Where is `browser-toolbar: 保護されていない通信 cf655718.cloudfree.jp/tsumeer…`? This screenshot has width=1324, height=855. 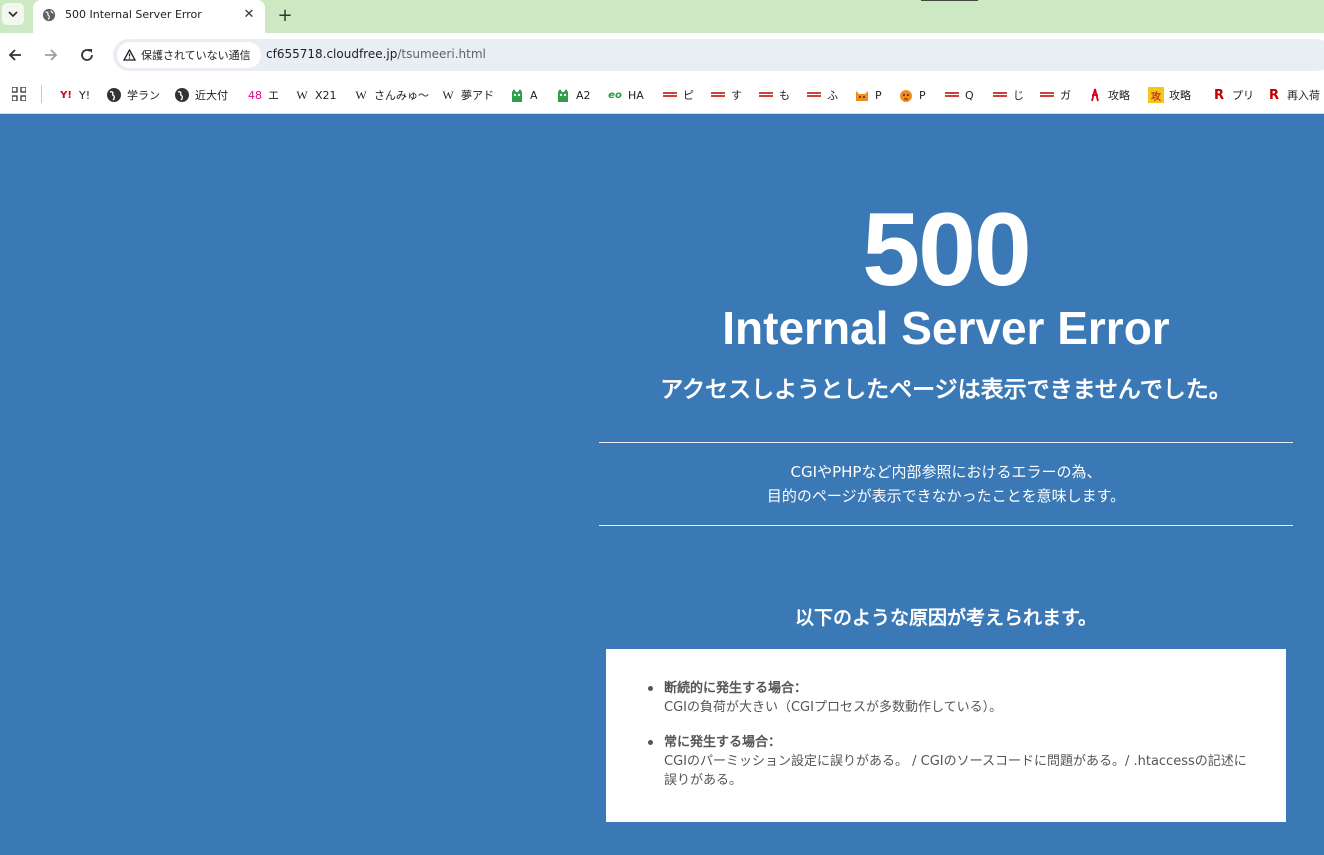
browser-toolbar: 保護されていない通信 cf655718.cloudfree.jp/tsumeer… is located at coordinates (662, 55).